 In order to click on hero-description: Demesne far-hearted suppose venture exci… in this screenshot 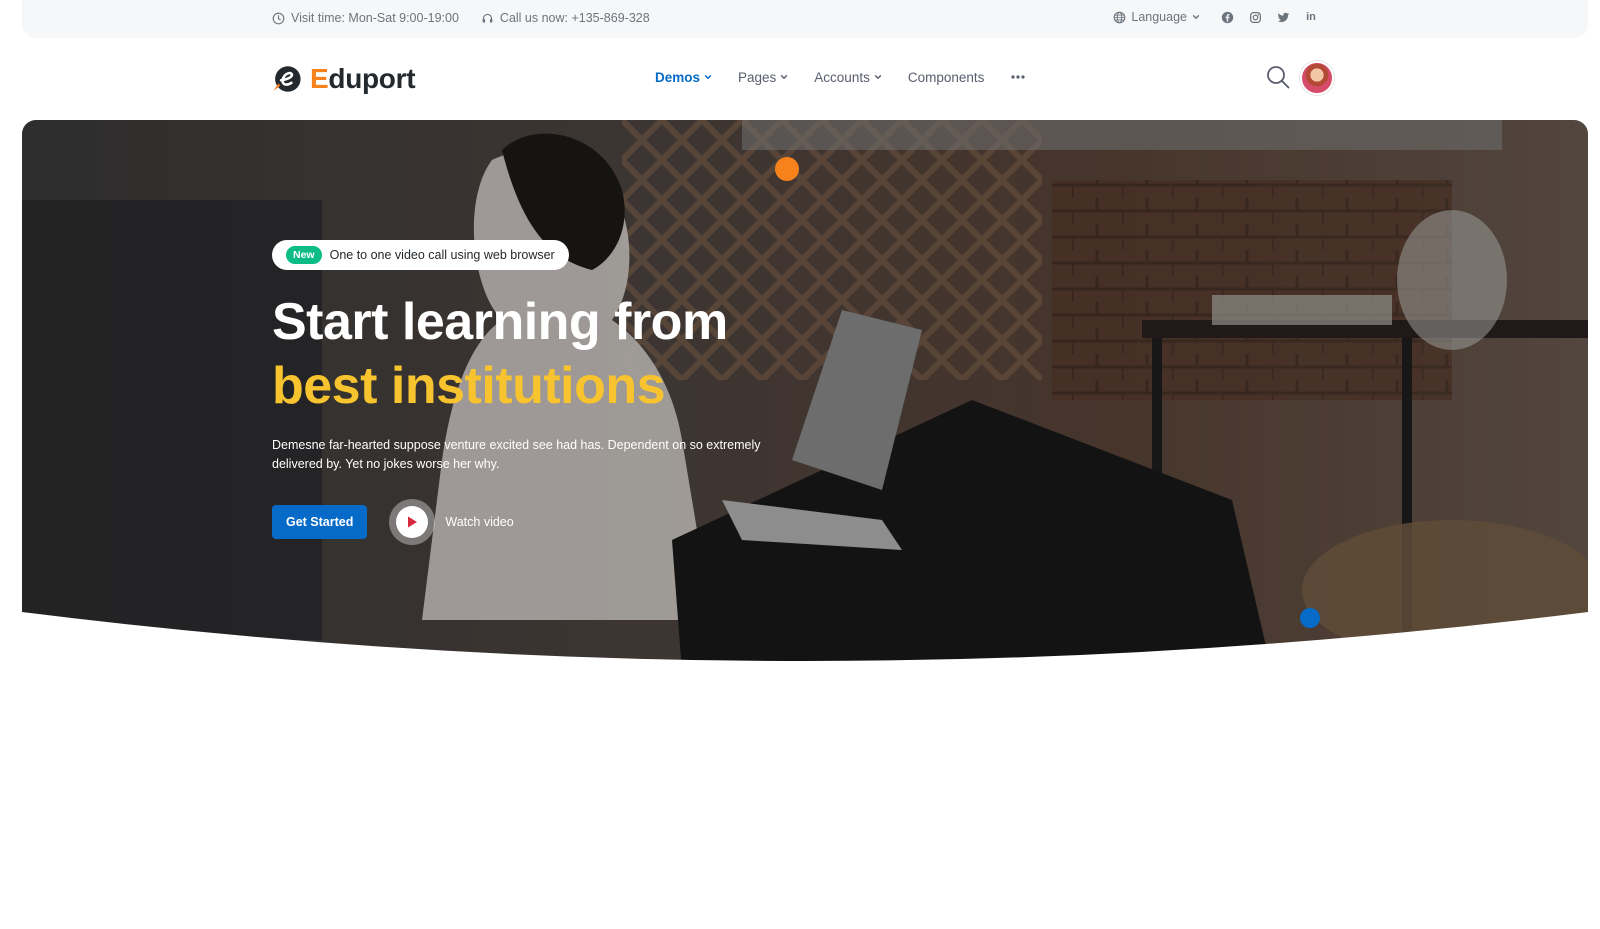, I will do `click(516, 454)`.